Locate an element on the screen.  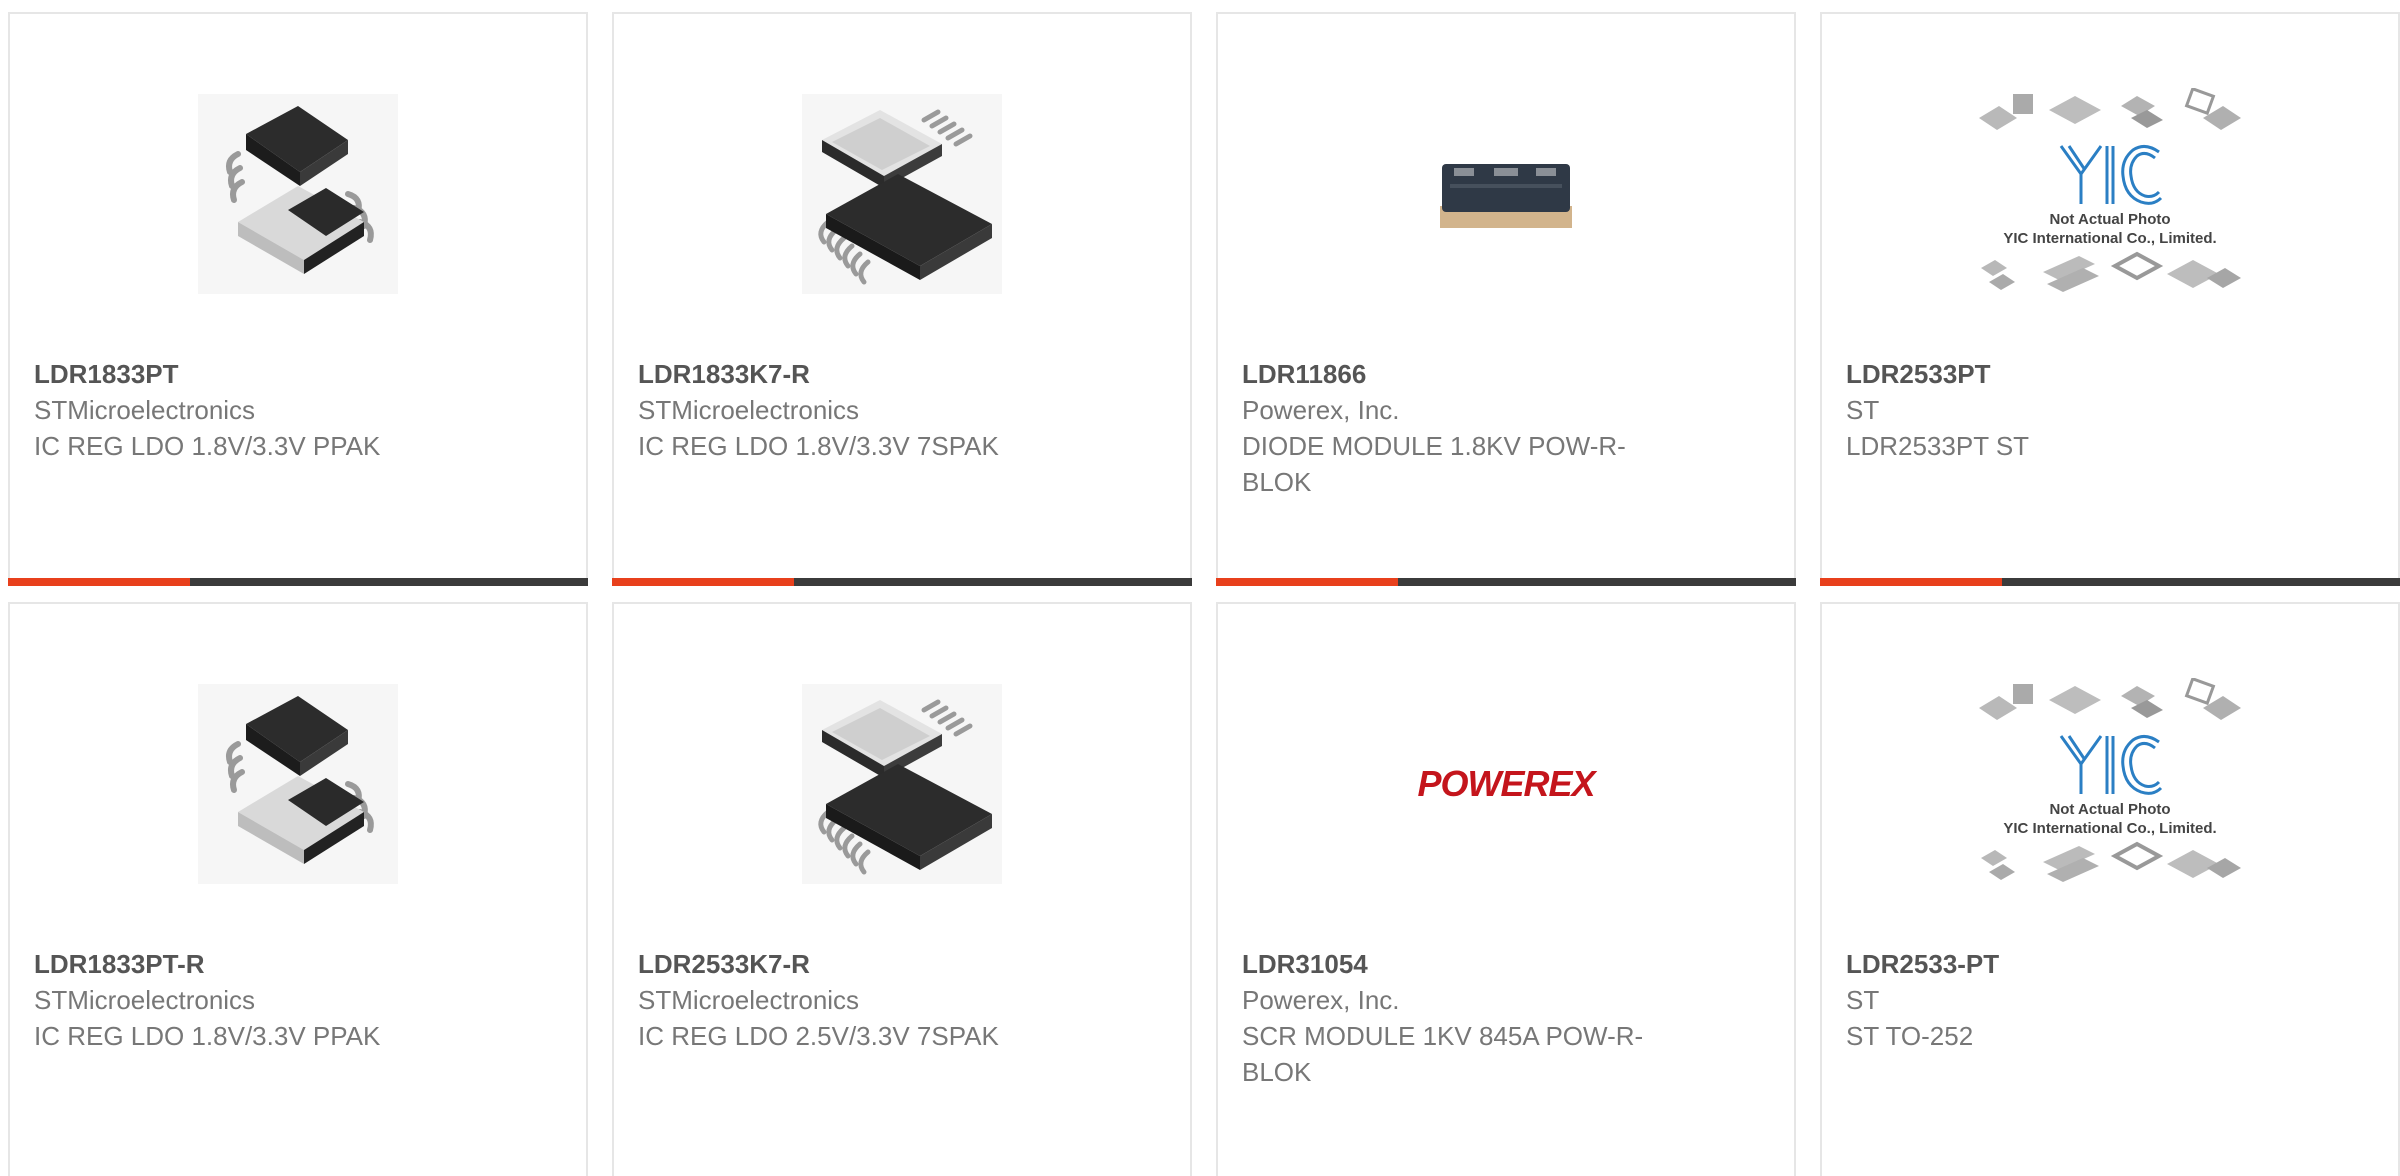
powerex-logo-text: POWEREX is located at coordinates (1507, 784).